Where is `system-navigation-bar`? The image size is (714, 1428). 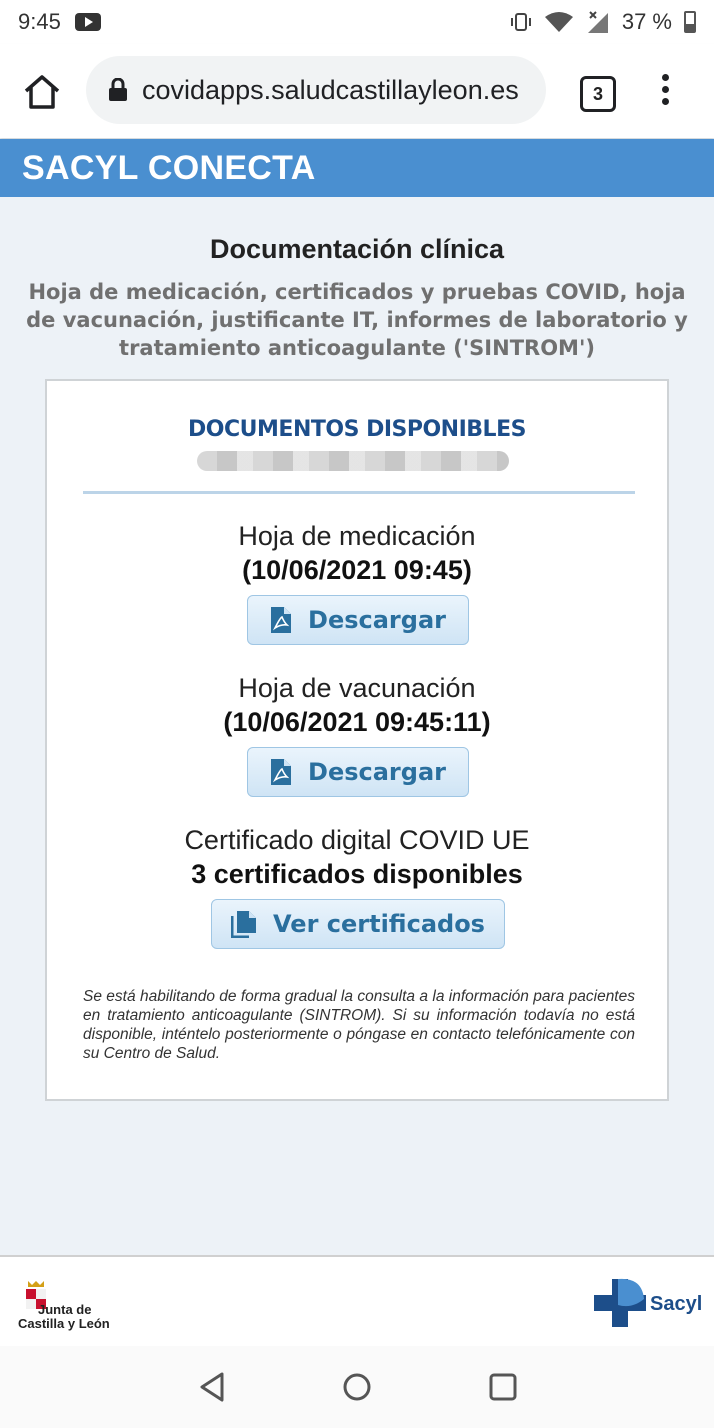
system-navigation-bar is located at coordinates (357, 1387).